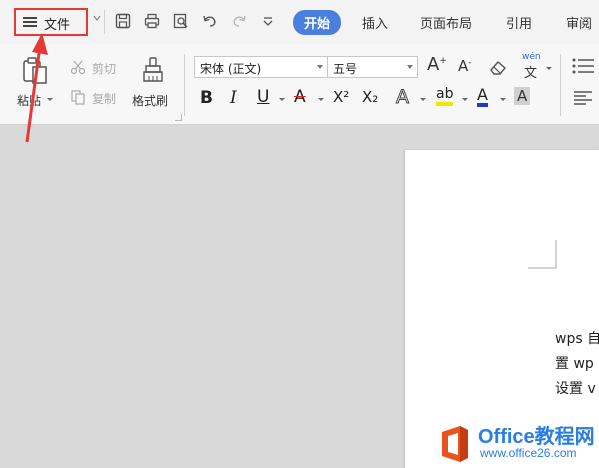 This screenshot has width=599, height=468. I want to click on font-size-select: 五号, so click(372, 67).